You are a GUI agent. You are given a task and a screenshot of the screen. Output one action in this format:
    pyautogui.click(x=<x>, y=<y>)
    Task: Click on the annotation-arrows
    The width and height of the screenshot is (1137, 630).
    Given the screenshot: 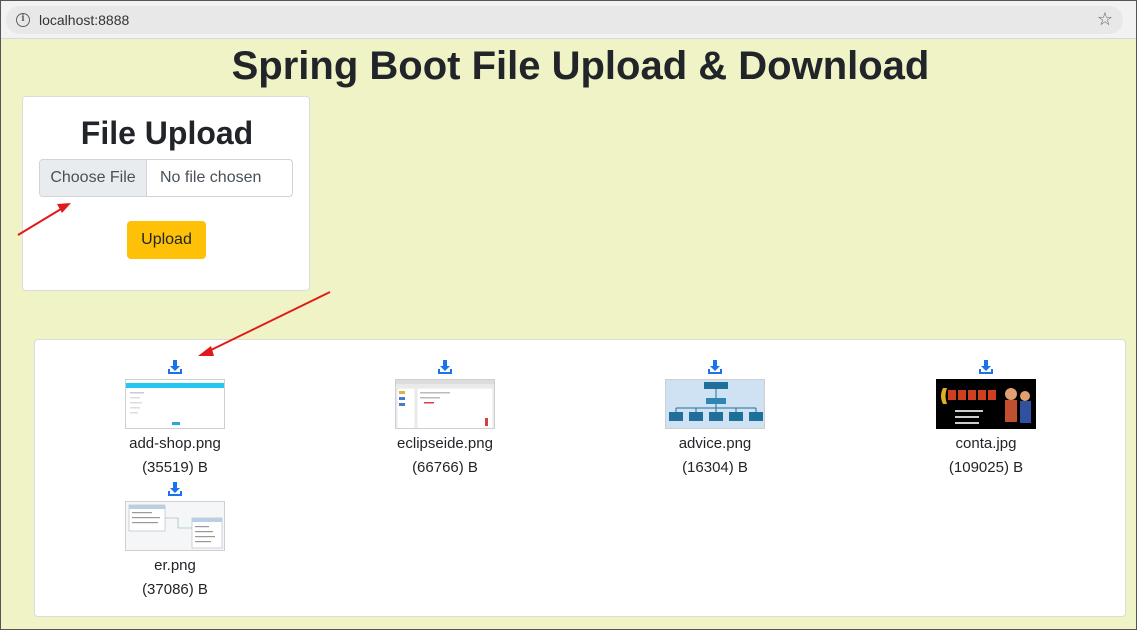 What is the action you would take?
    pyautogui.click(x=174, y=279)
    